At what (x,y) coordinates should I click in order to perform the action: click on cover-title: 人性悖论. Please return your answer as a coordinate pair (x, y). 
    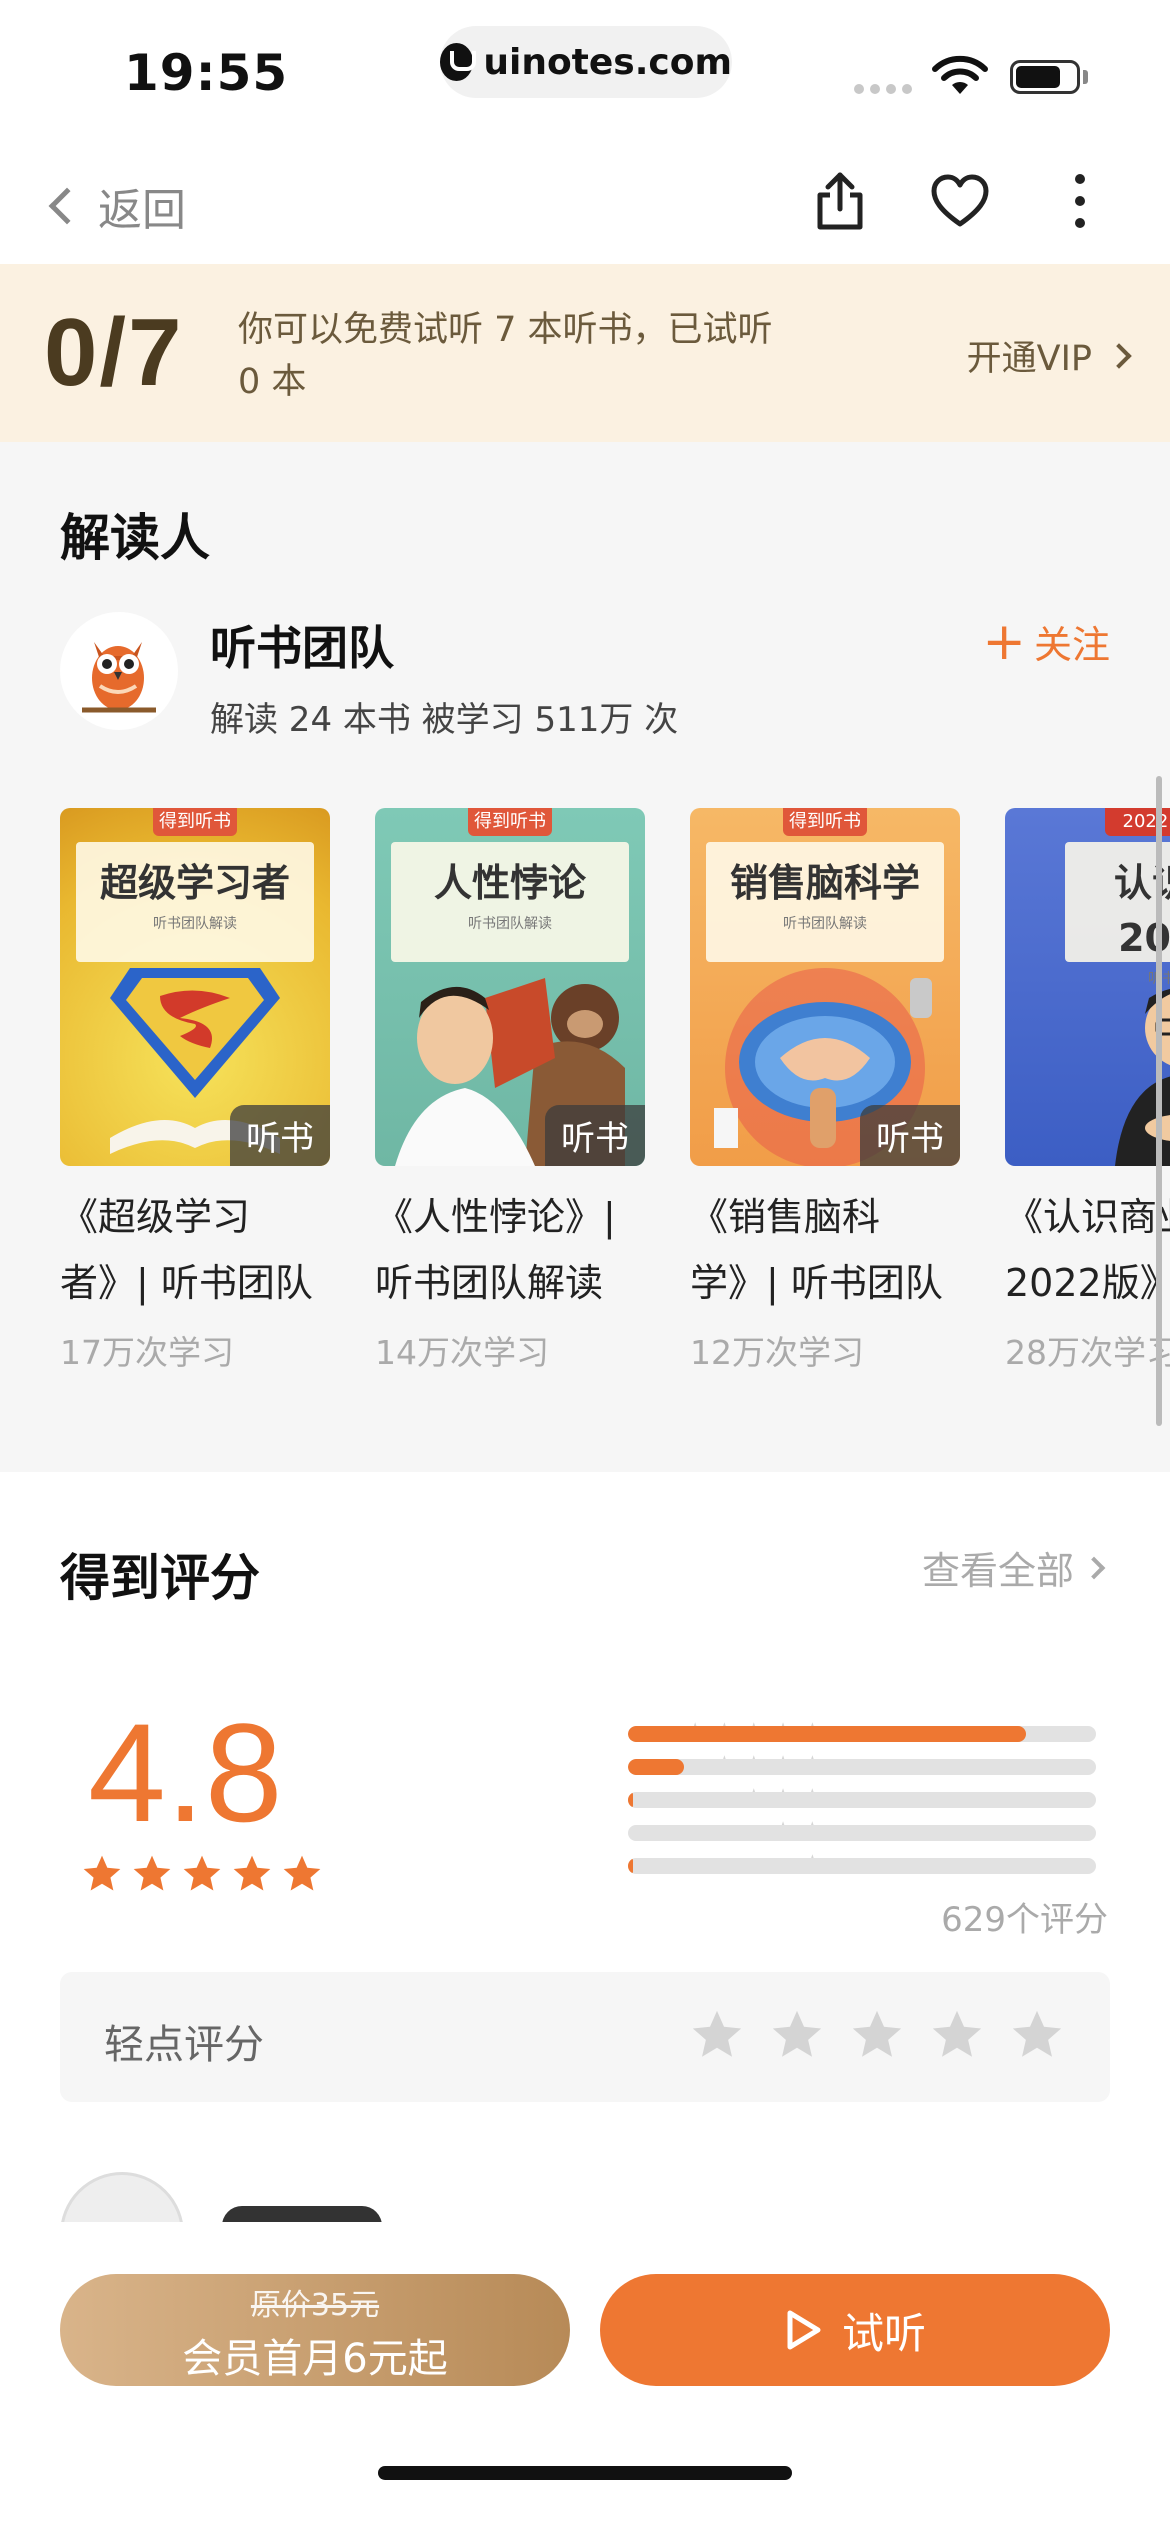
    Looking at the image, I should click on (509, 883).